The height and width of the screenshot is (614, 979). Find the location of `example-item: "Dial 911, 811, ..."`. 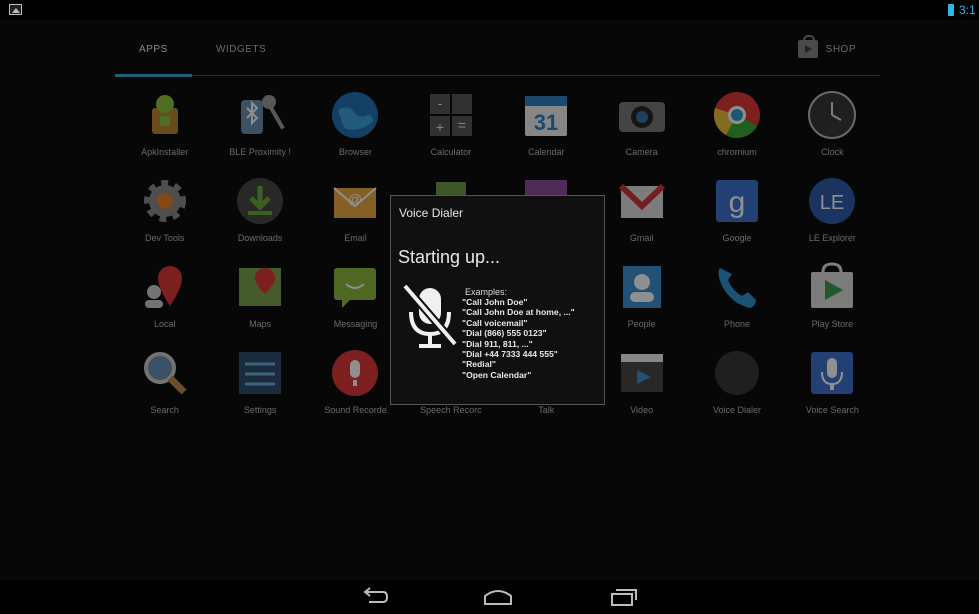

example-item: "Dial 911, 811, ..." is located at coordinates (497, 343).